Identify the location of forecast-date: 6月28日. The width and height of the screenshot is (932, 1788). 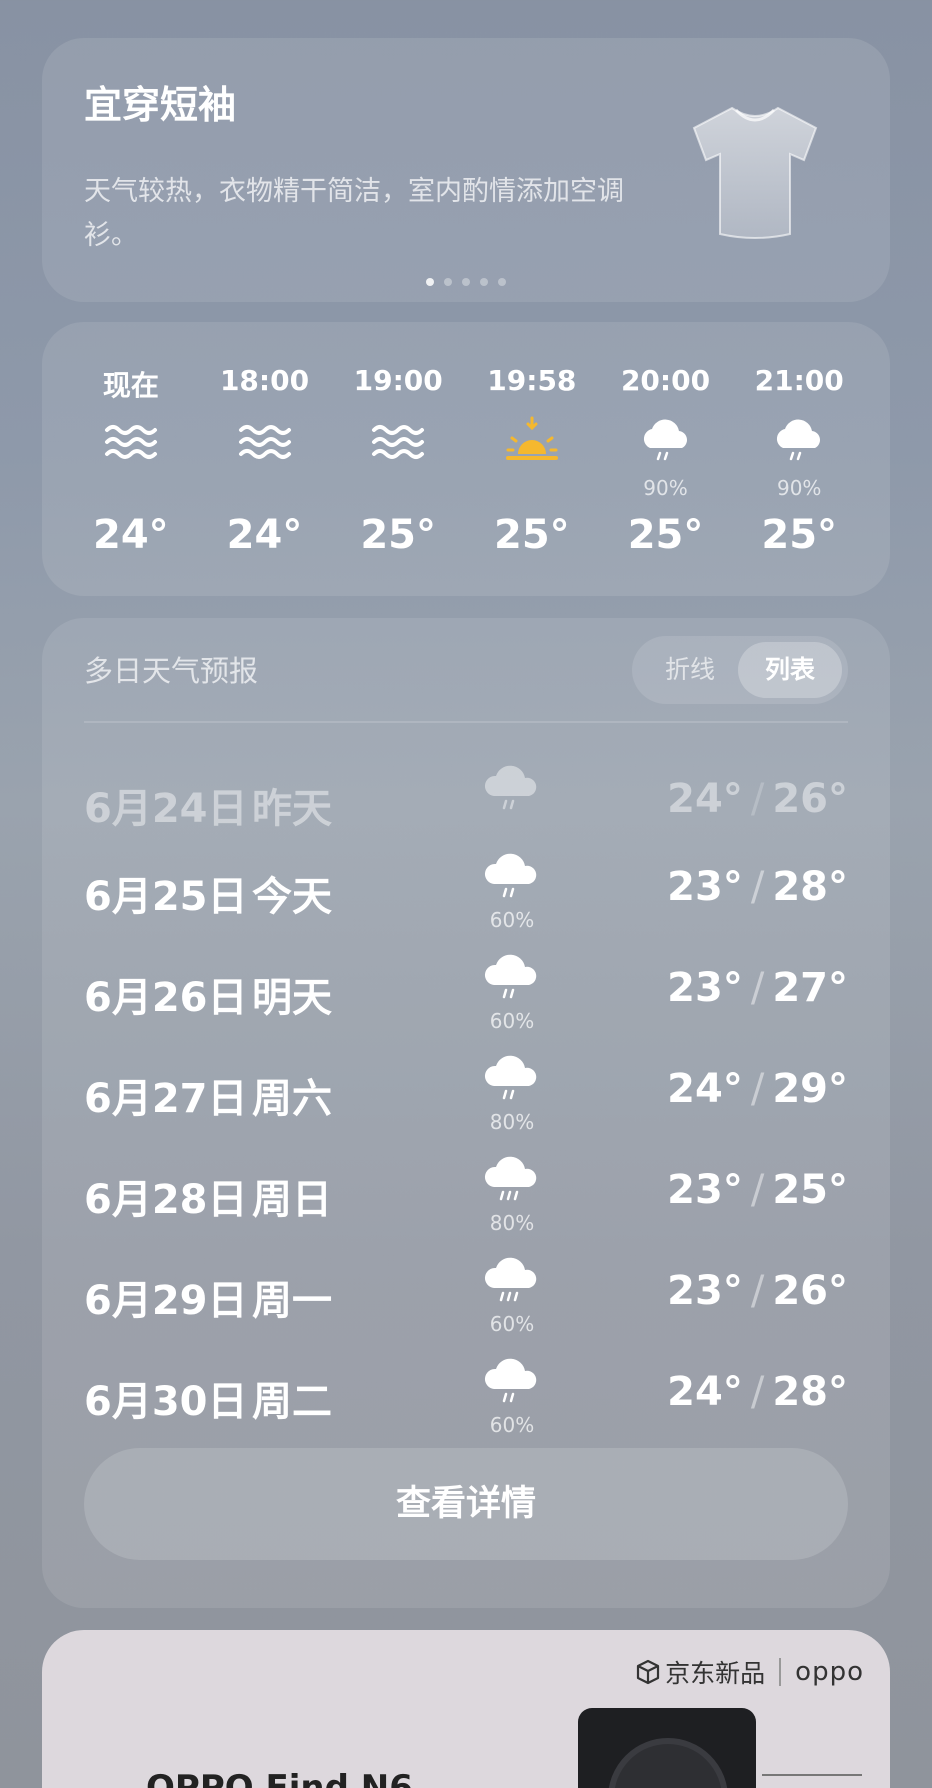
(166, 1200).